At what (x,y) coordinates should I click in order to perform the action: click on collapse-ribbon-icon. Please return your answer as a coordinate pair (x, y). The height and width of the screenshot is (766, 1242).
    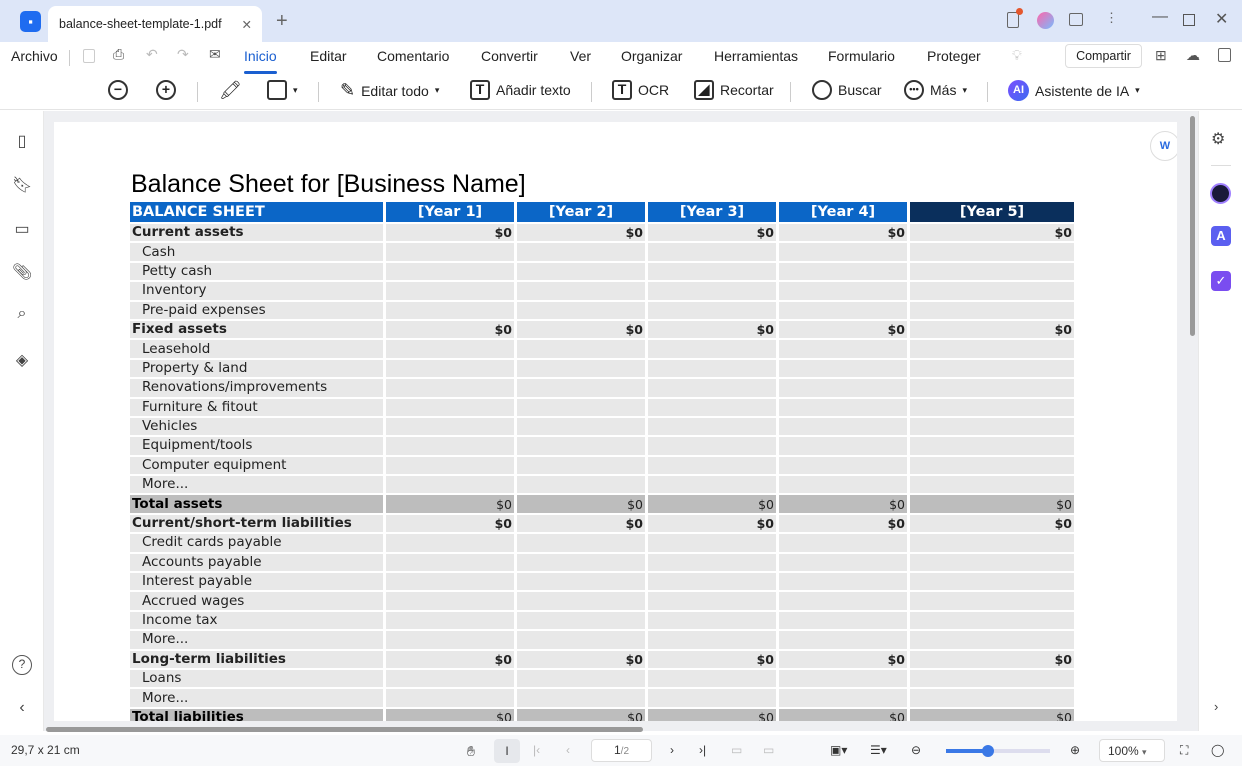
    Looking at the image, I should click on (1224, 55).